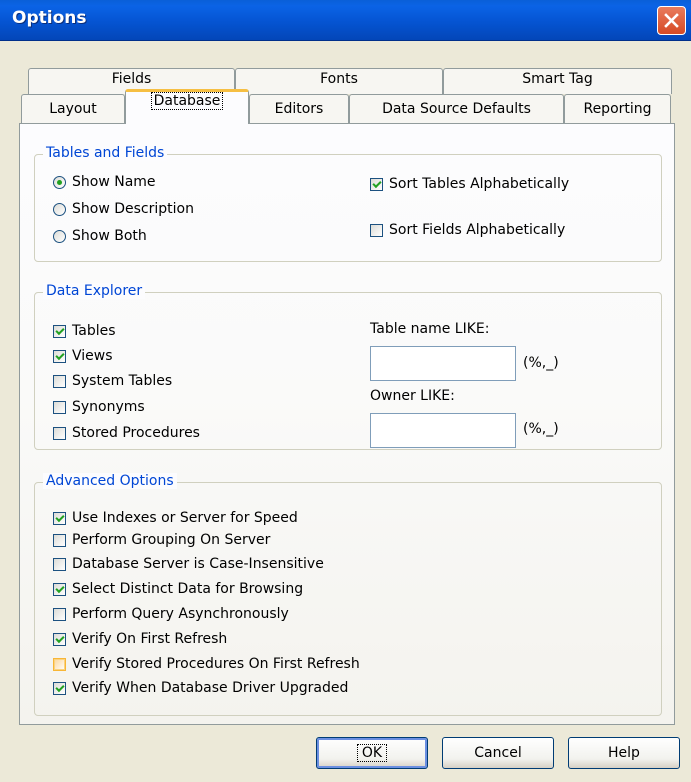 The image size is (691, 782). What do you see at coordinates (339, 81) in the screenshot?
I see `tab-fonts: Fonts` at bounding box center [339, 81].